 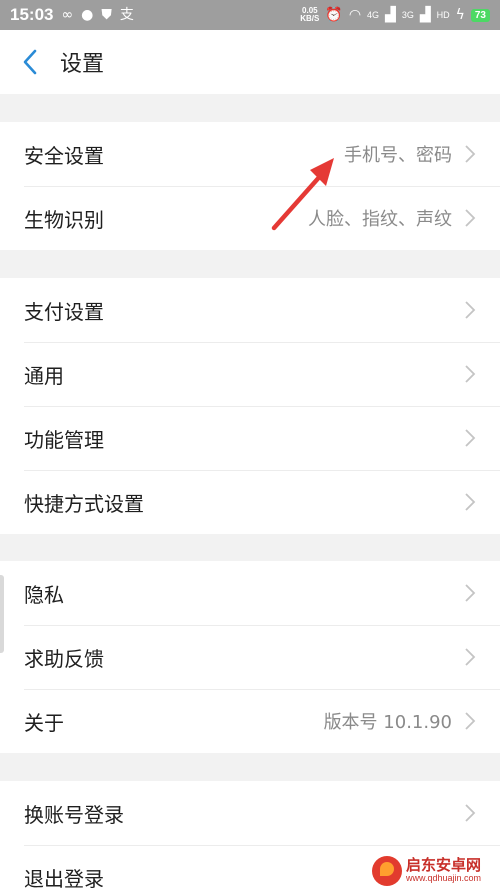 What do you see at coordinates (82, 64) in the screenshot?
I see `page-title: 设置` at bounding box center [82, 64].